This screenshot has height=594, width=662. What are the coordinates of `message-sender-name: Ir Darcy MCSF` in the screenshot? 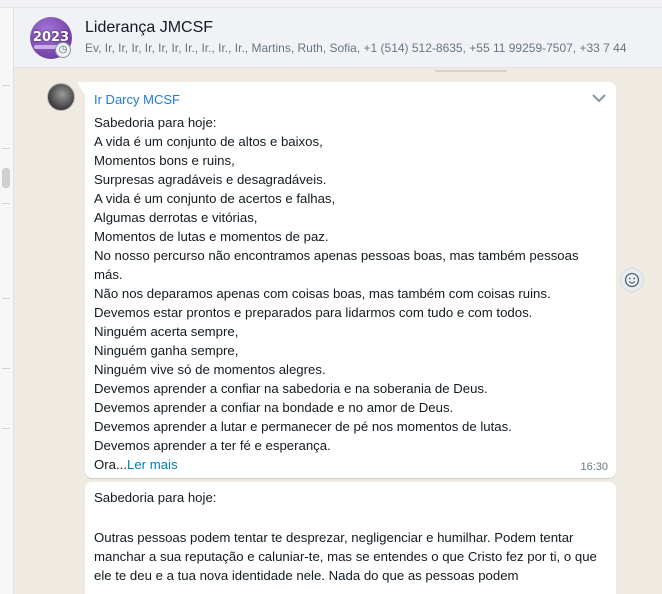 It's located at (137, 99).